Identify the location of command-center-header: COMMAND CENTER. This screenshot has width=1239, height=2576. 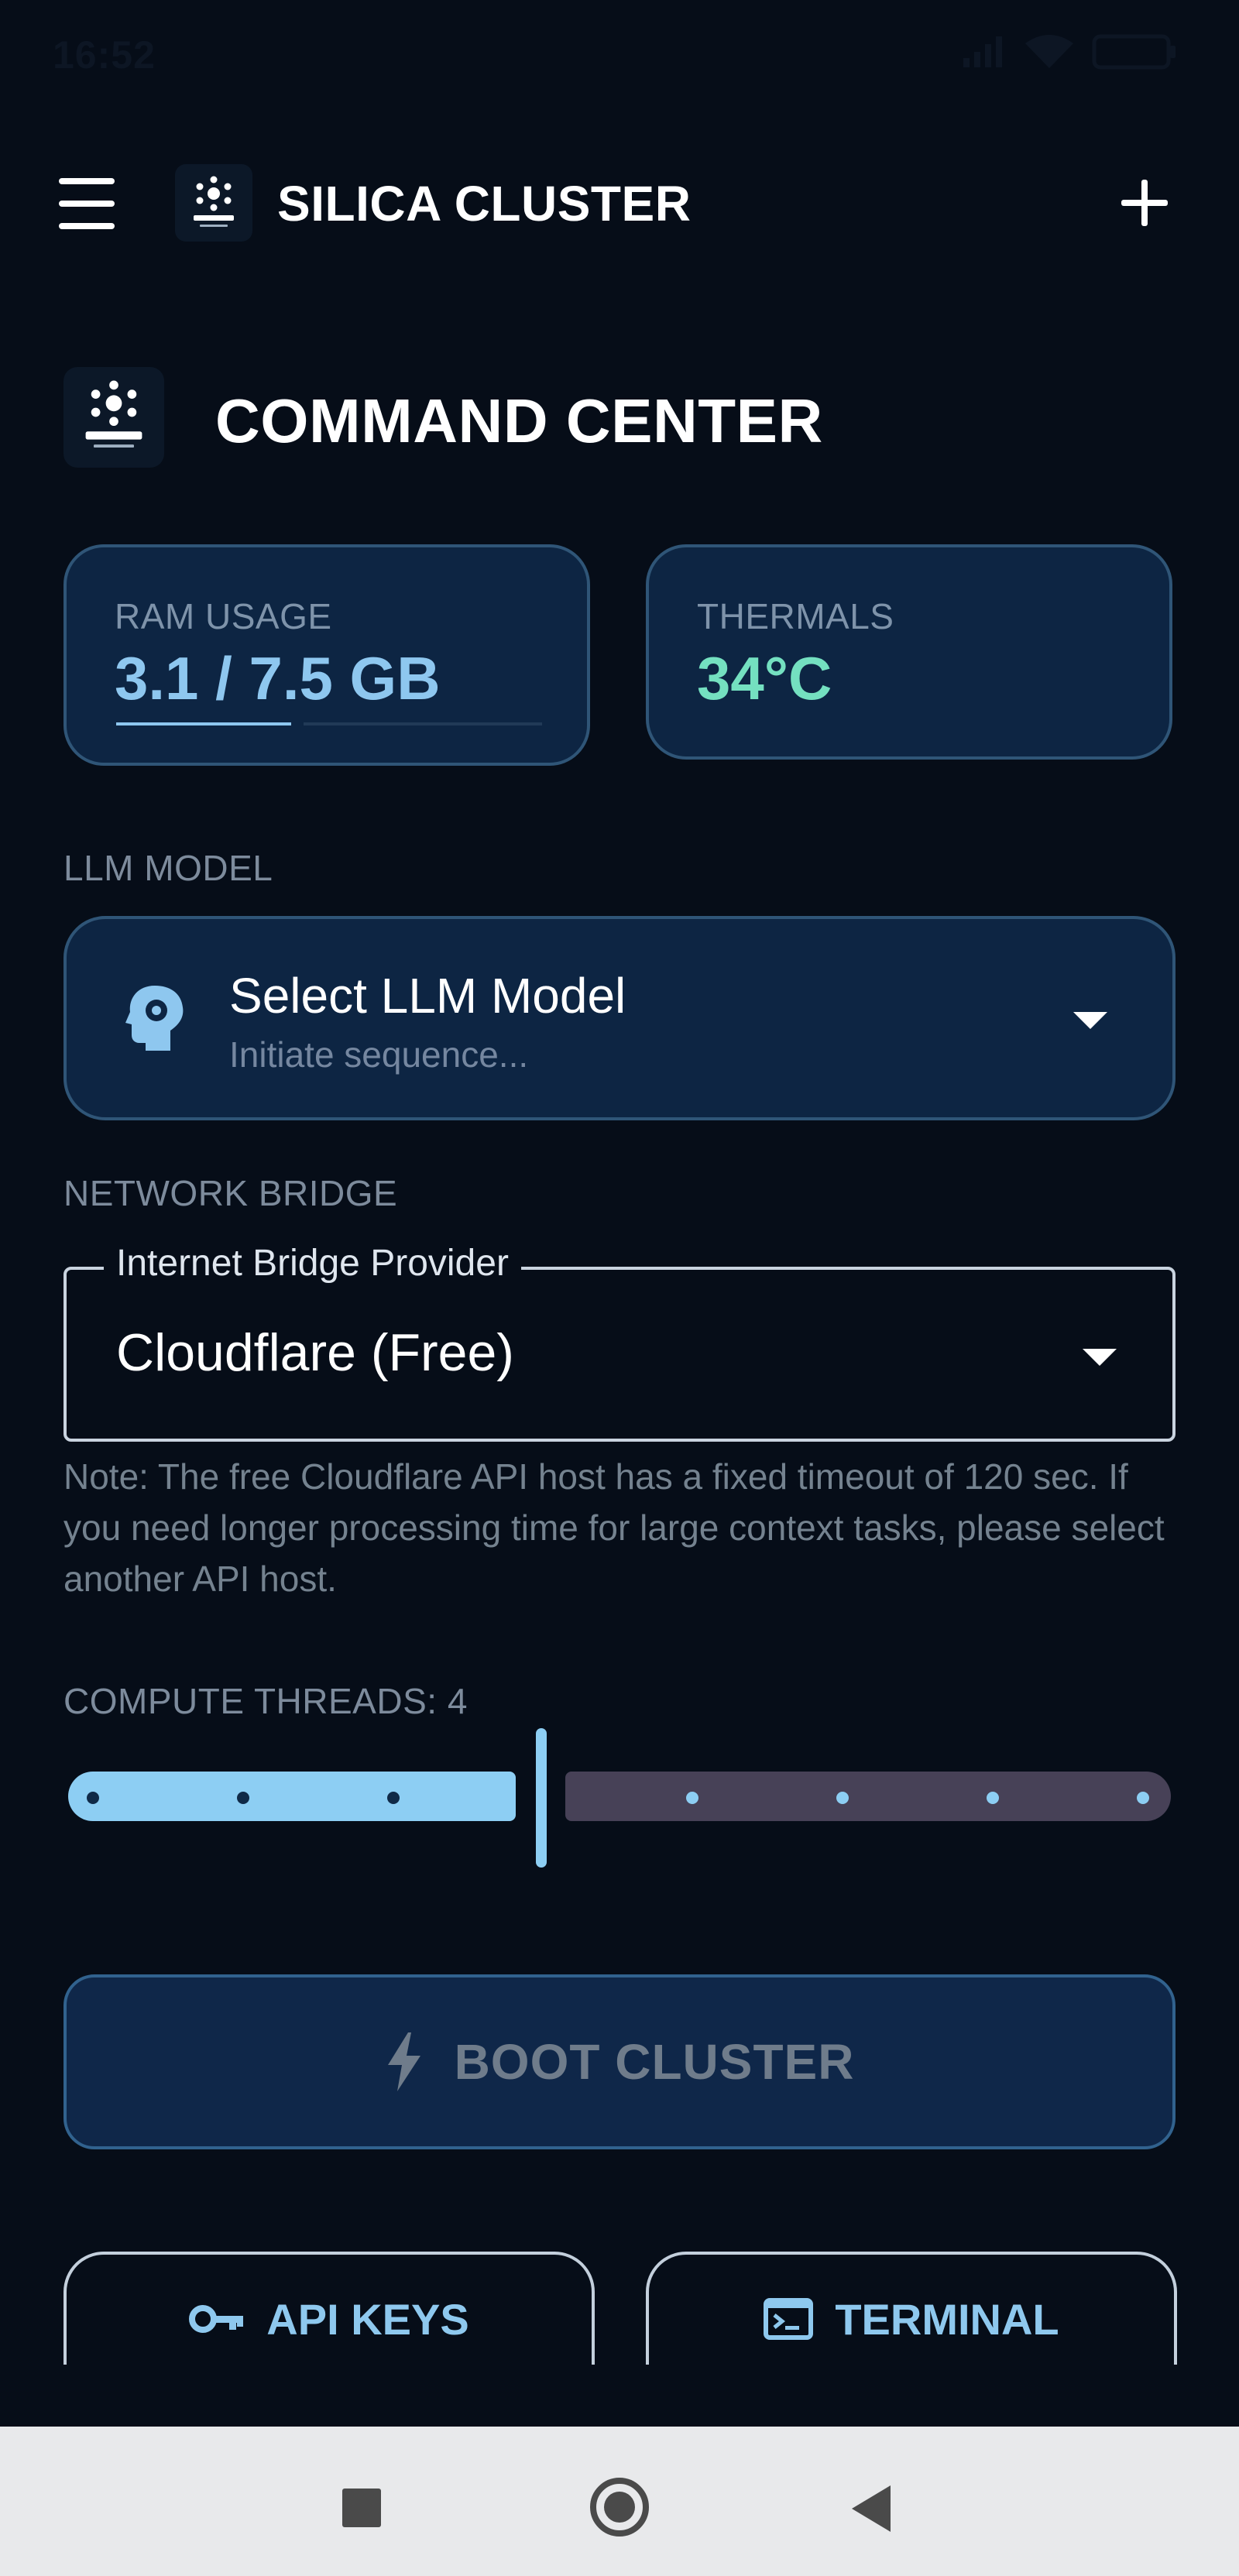
(621, 417).